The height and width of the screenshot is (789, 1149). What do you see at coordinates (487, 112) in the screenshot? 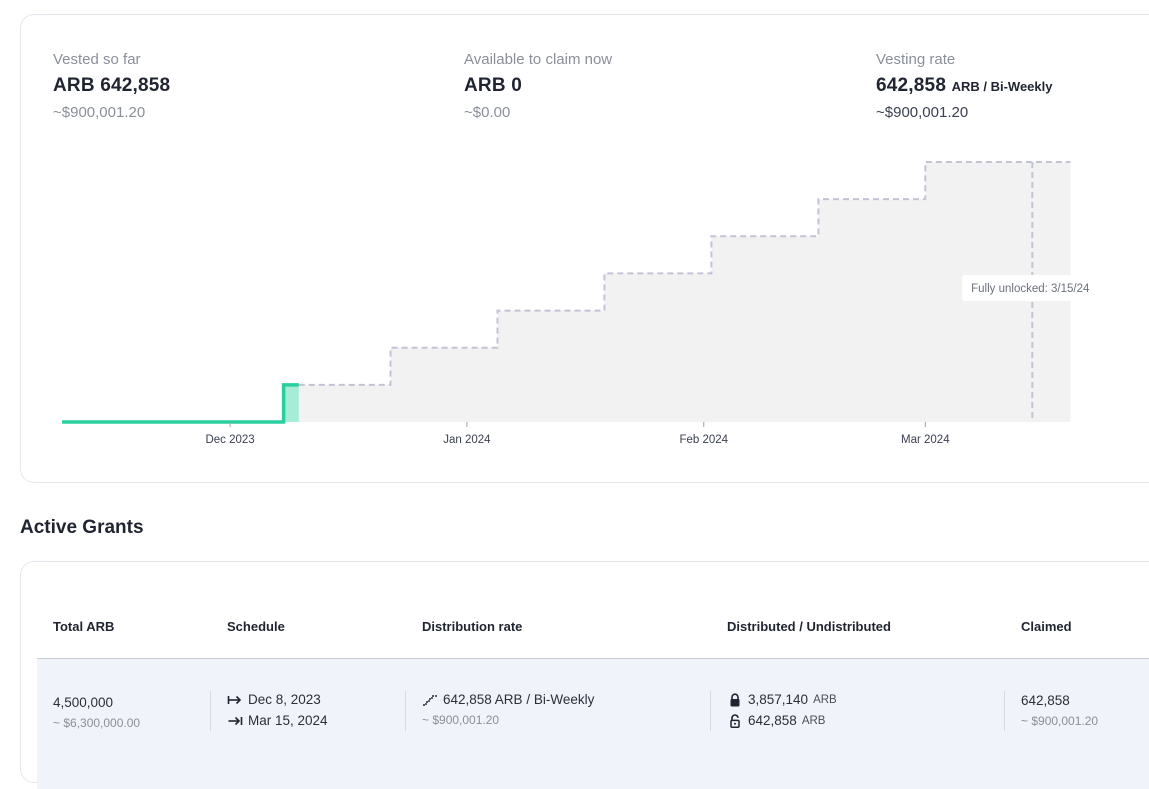
I see `available-usd: ~$0.00` at bounding box center [487, 112].